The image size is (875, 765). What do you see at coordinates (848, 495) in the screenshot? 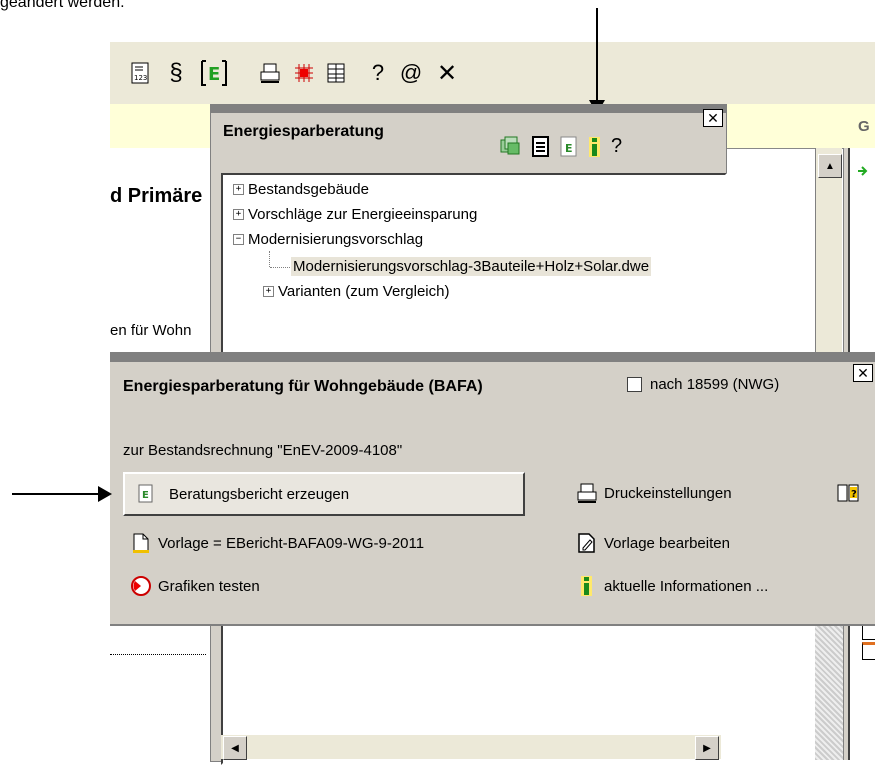
I see `help-book-icon: ?` at bounding box center [848, 495].